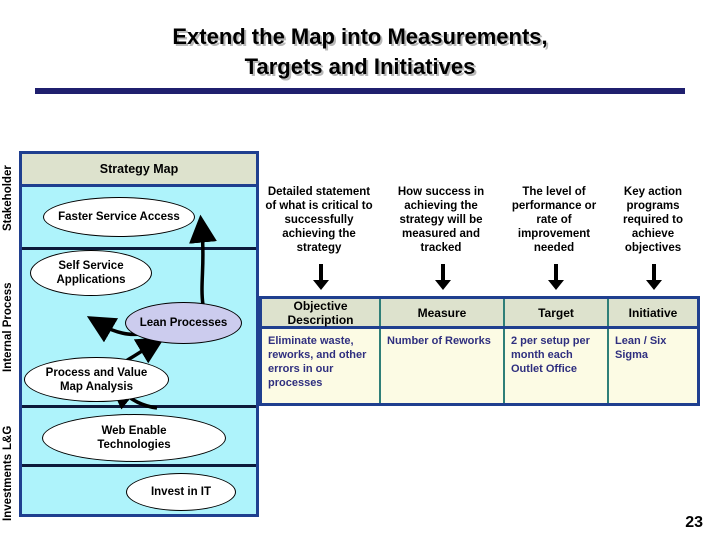 The height and width of the screenshot is (540, 720). Describe the element at coordinates (134, 445) in the screenshot. I see `node-label-line2: Technologies` at that location.